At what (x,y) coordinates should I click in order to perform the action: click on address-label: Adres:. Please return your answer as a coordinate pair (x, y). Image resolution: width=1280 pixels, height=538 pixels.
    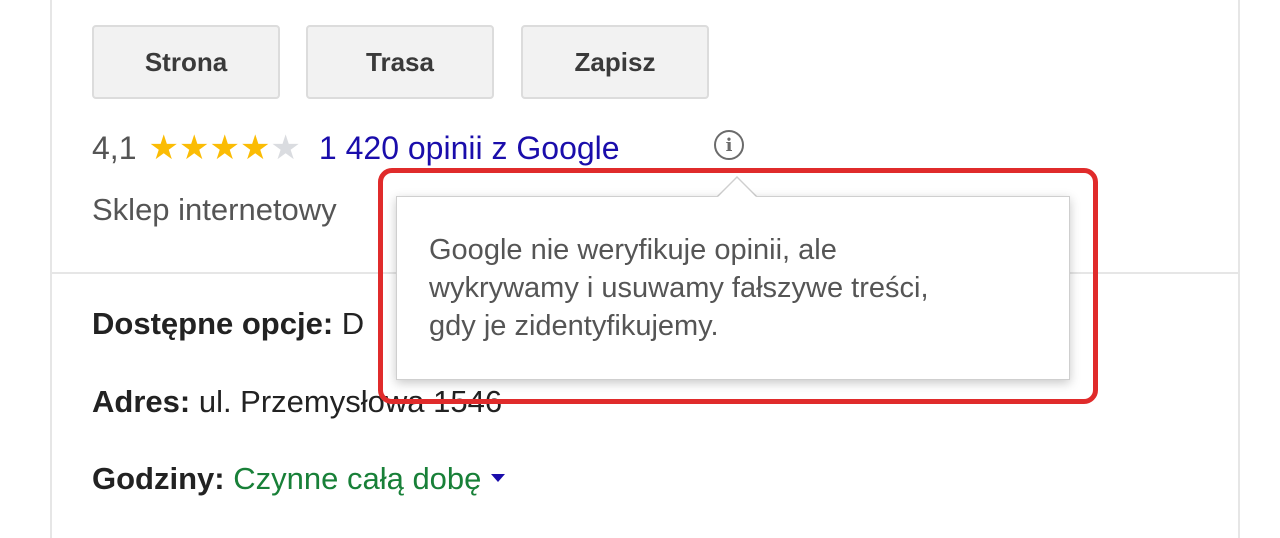
    Looking at the image, I should click on (141, 401).